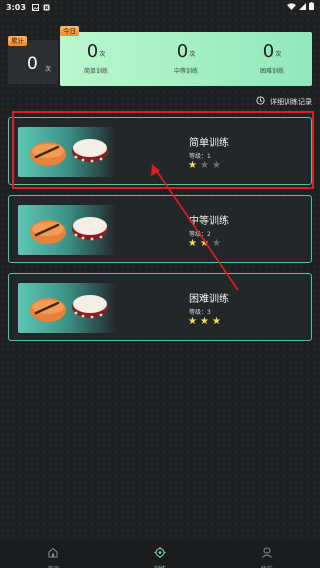  I want to click on today-medium-label: 中等训练, so click(185, 71).